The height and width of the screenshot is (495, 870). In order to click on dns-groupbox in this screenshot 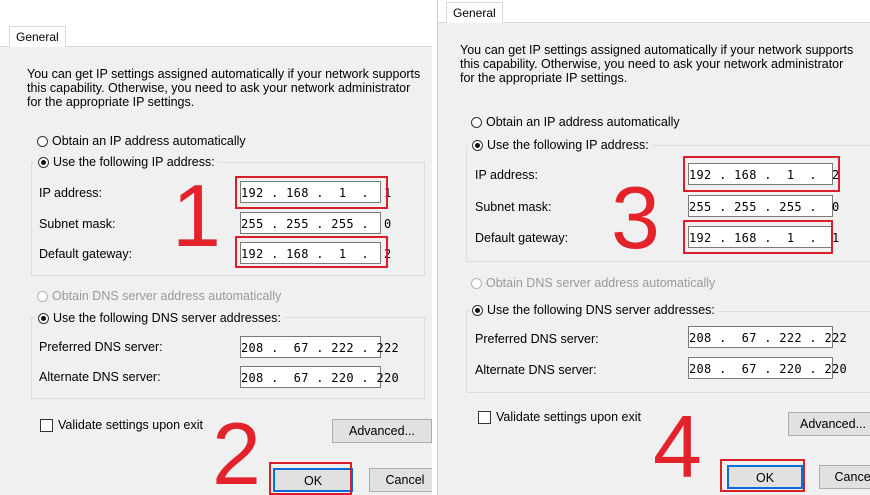, I will do `click(668, 352)`.